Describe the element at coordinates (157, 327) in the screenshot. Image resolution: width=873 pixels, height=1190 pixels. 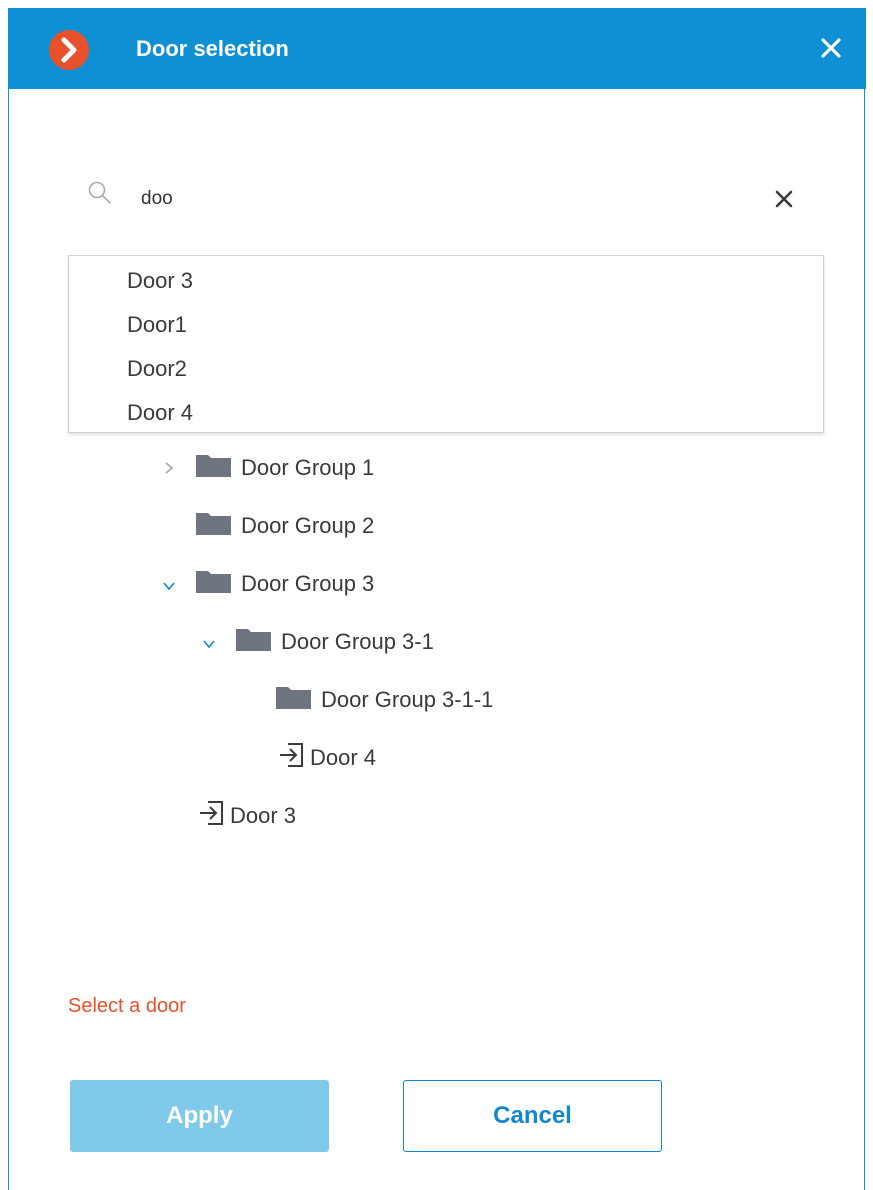
I see `suggestion-item: Door1` at that location.